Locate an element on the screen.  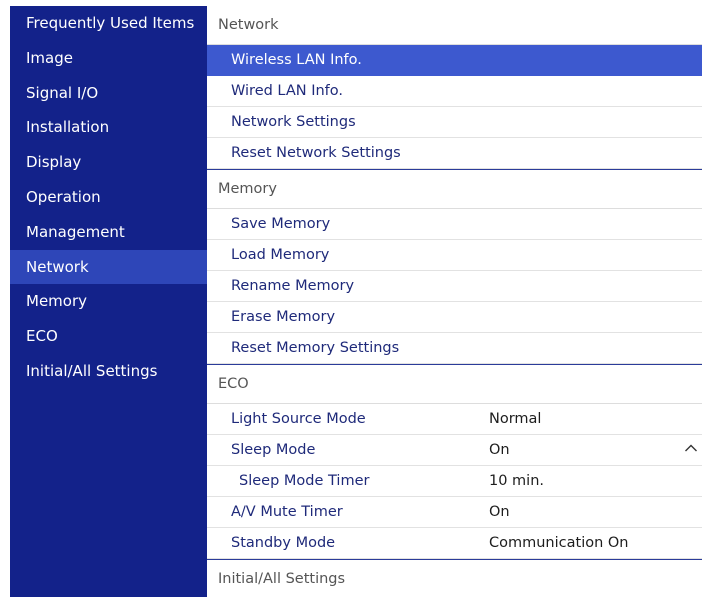
menu-item-label: Reset Network Settings is located at coordinates (316, 153).